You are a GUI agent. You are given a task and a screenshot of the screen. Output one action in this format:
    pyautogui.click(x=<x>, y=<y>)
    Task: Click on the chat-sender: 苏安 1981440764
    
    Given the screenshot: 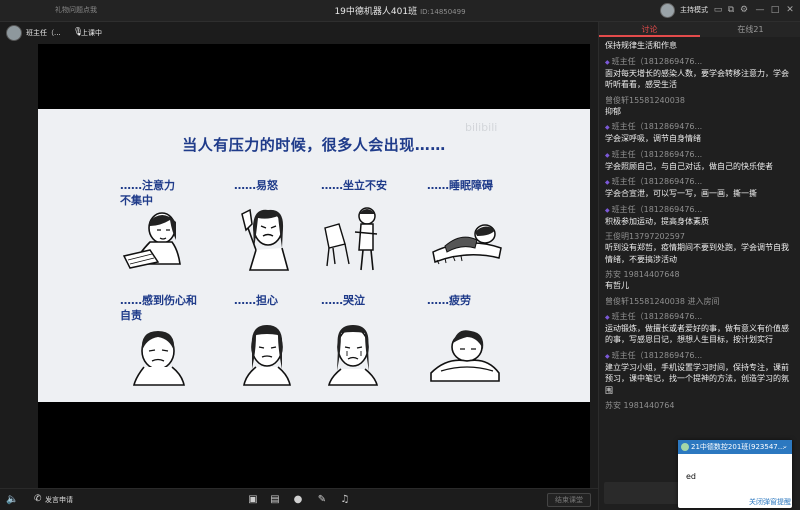 What is the action you would take?
    pyautogui.click(x=699, y=405)
    